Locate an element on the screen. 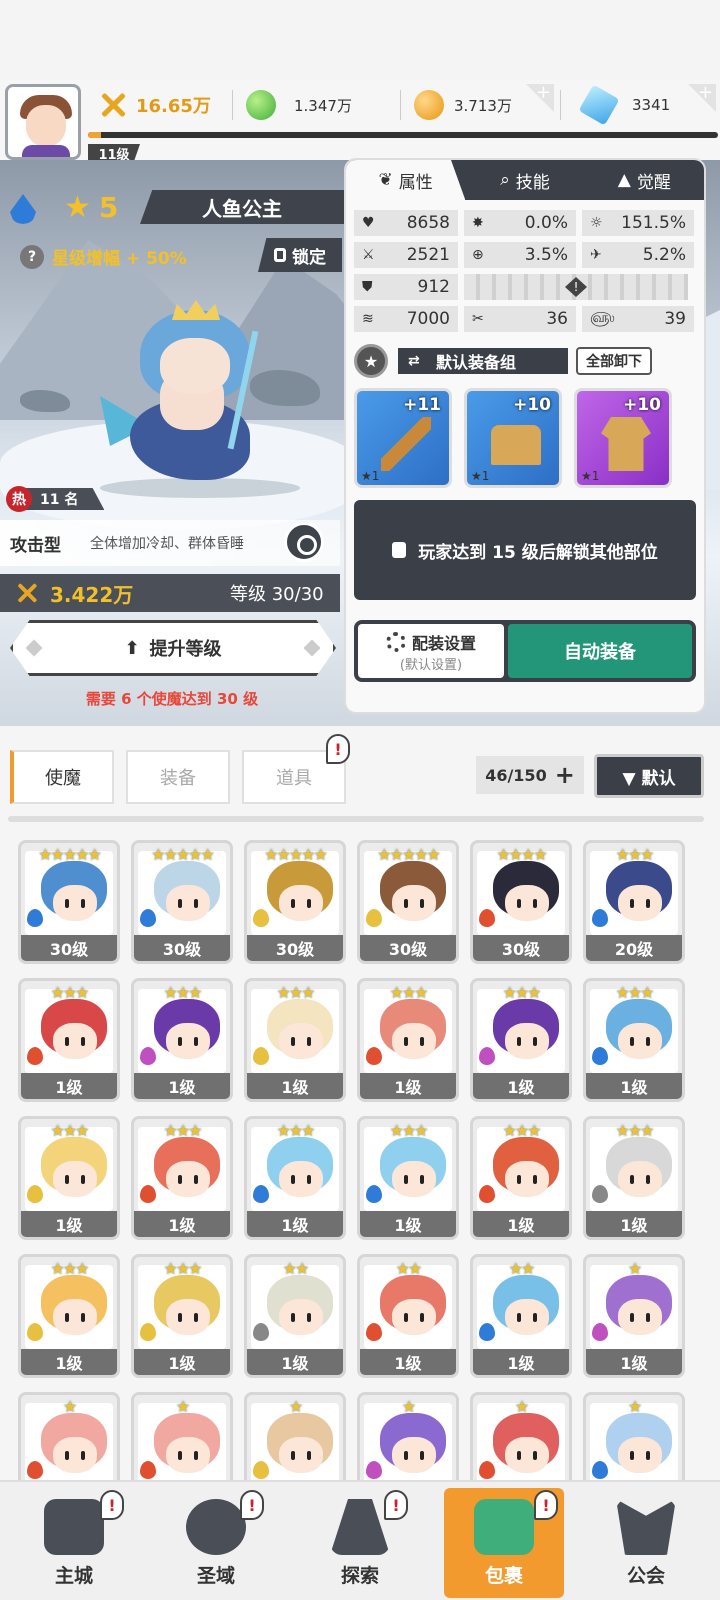  familiar-stars: ★★ is located at coordinates (409, 1268).